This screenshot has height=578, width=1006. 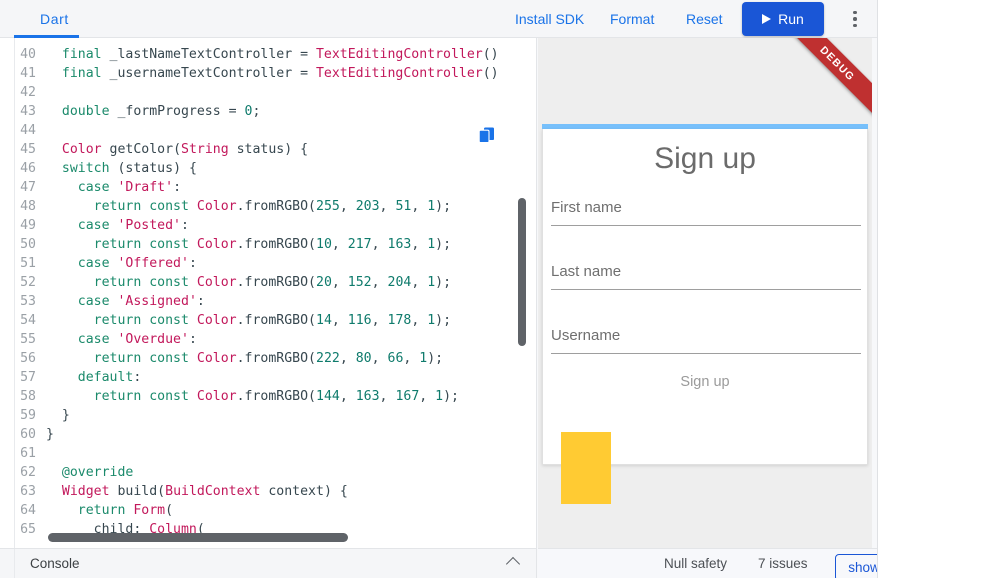 What do you see at coordinates (704, 19) in the screenshot?
I see `reset-button: Reset` at bounding box center [704, 19].